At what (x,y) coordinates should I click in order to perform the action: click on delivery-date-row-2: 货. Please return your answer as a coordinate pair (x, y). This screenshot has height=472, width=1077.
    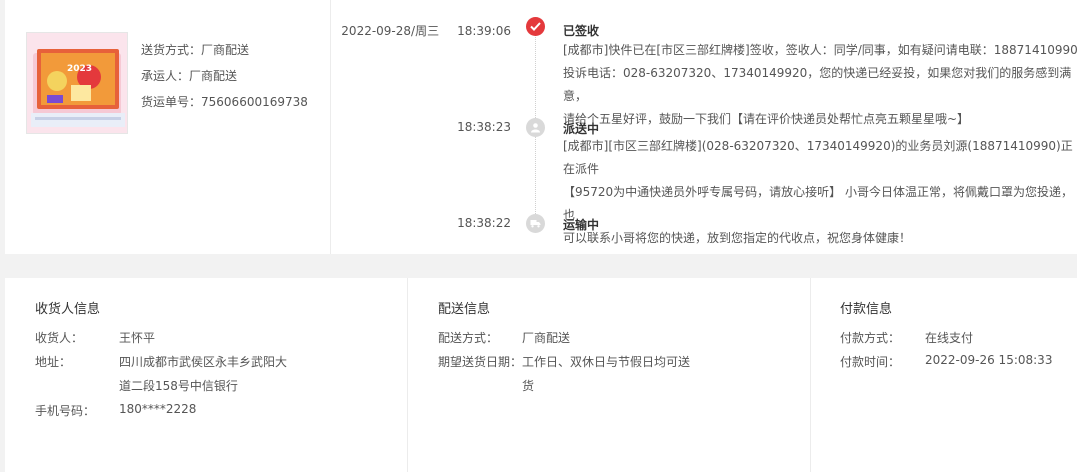
    Looking at the image, I should click on (618, 386).